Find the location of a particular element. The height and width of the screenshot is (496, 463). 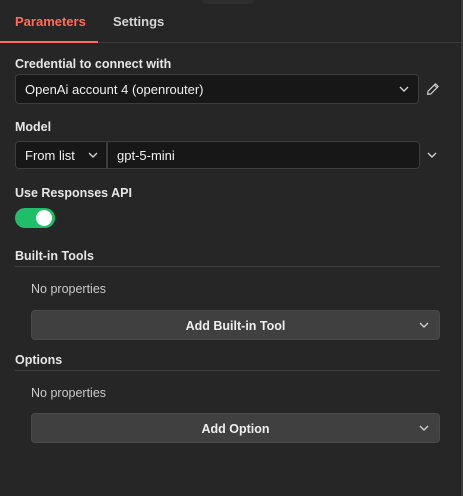

add-builtin-tool-label: Add Built-in Tool is located at coordinates (235, 326).